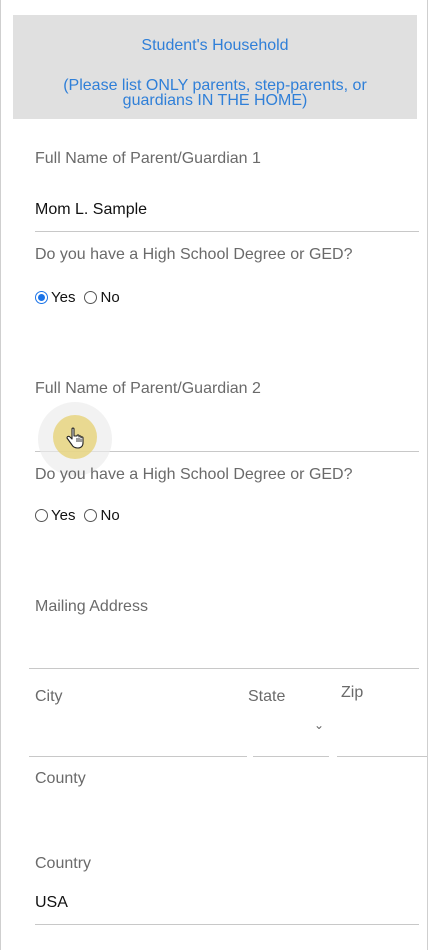 The image size is (428, 950). I want to click on parent2-yes-radio, so click(41, 515).